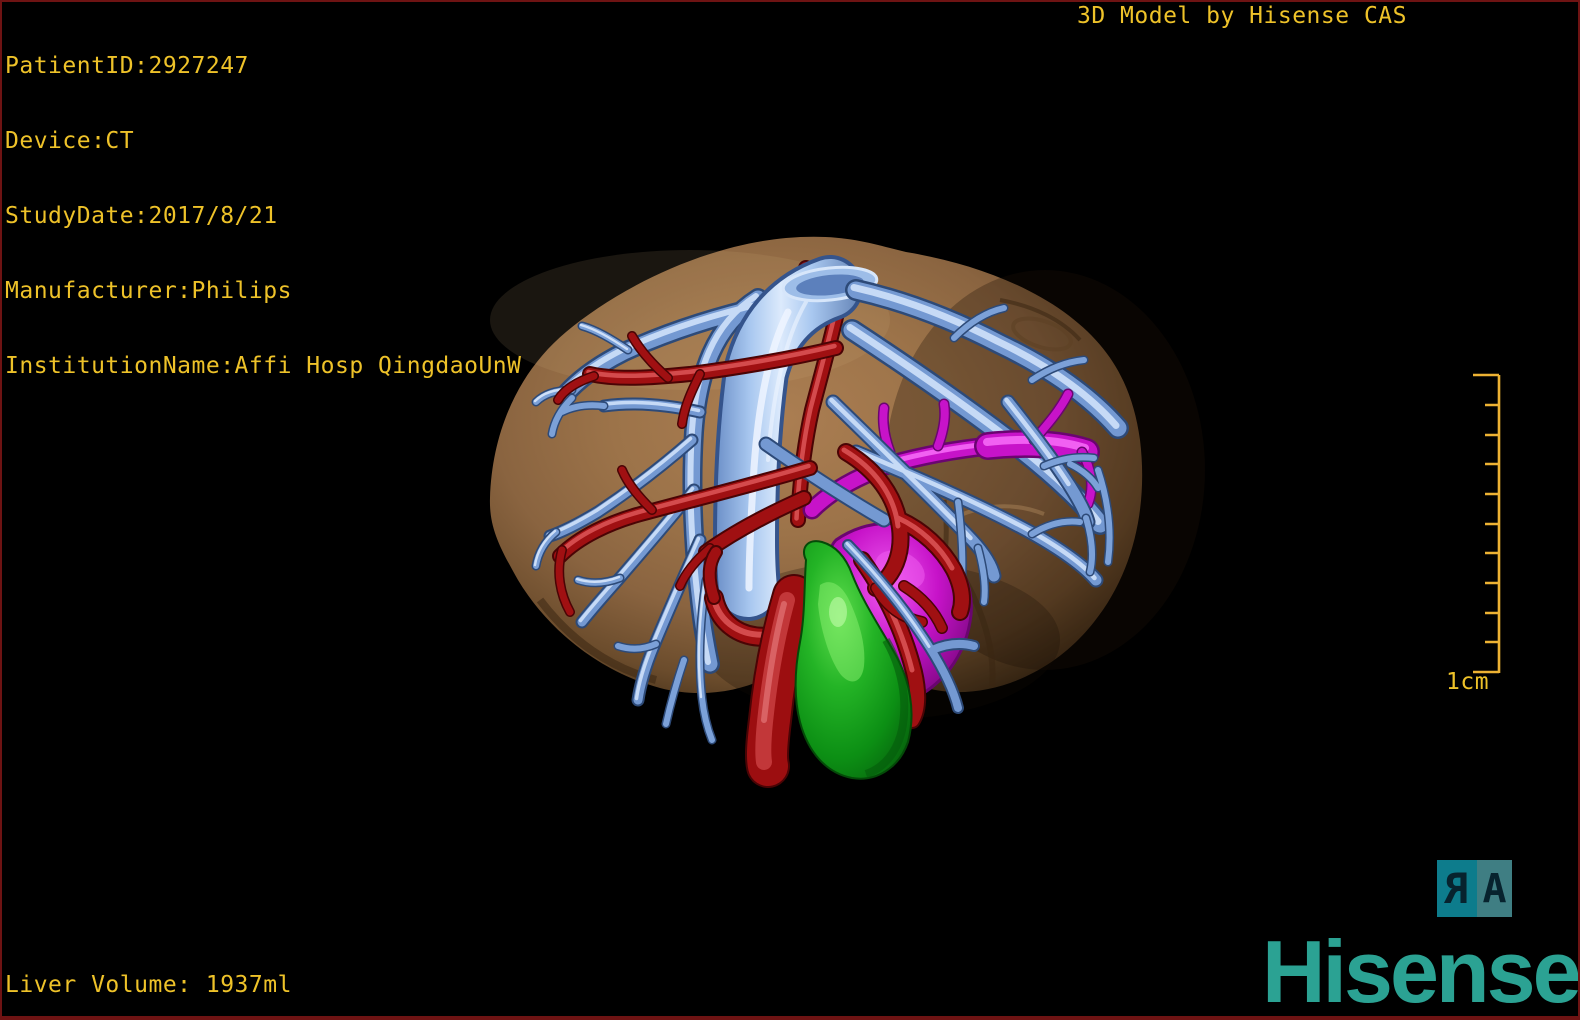 The height and width of the screenshot is (1020, 1580). I want to click on orientation-marker-anterior: A, so click(1494, 888).